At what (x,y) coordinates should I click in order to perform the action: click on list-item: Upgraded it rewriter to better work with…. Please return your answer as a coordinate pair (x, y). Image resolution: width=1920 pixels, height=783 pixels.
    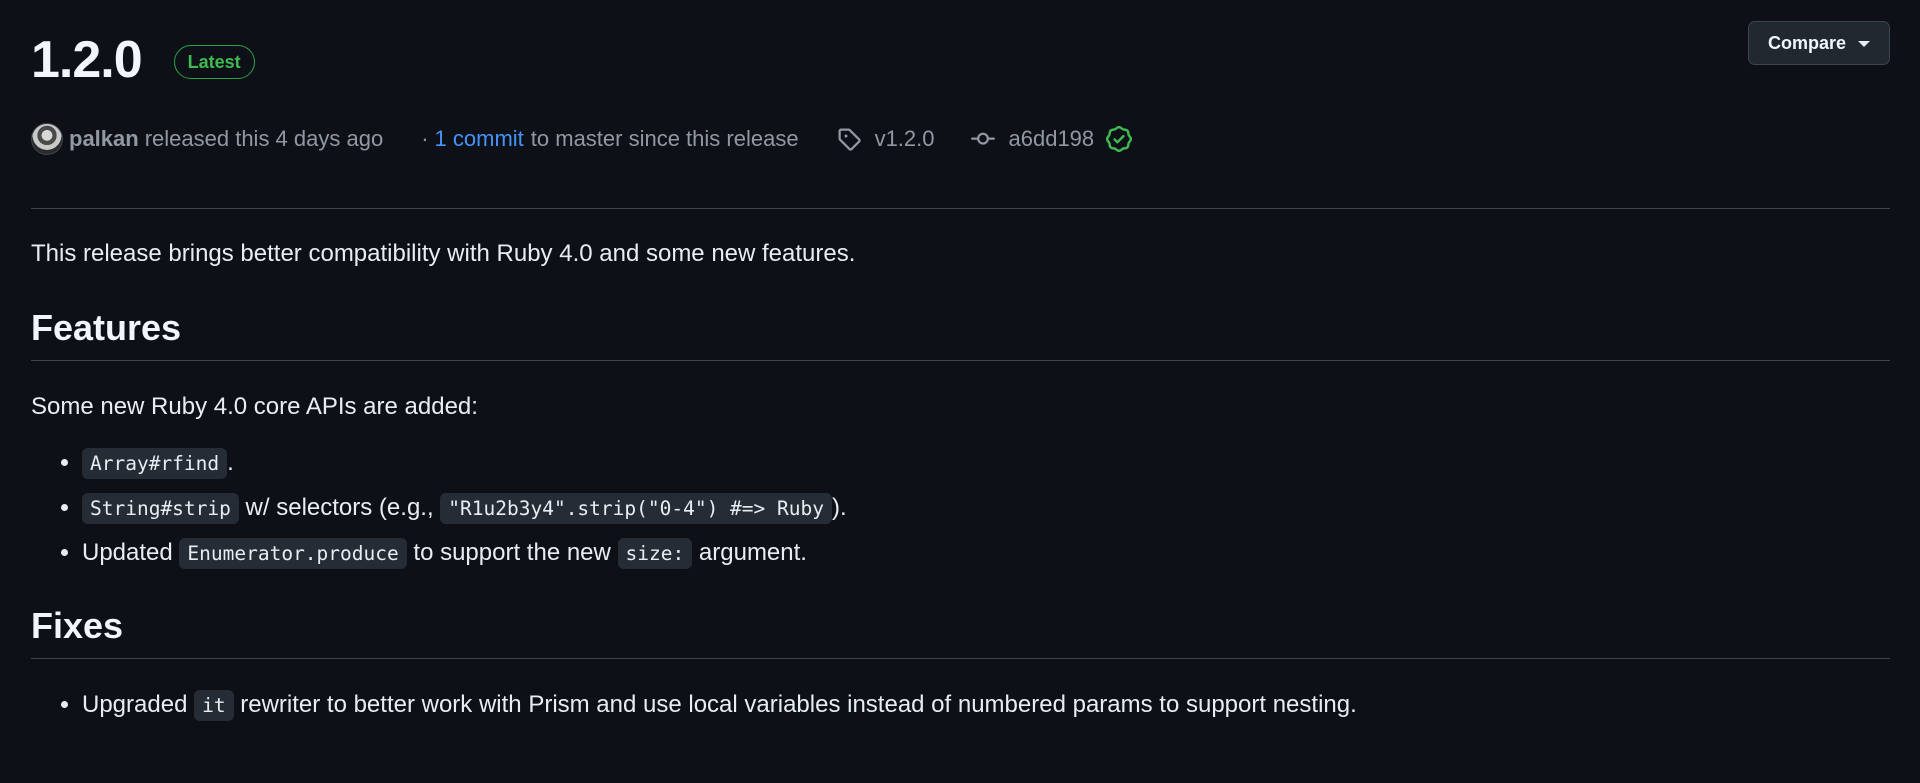
    Looking at the image, I should click on (986, 705).